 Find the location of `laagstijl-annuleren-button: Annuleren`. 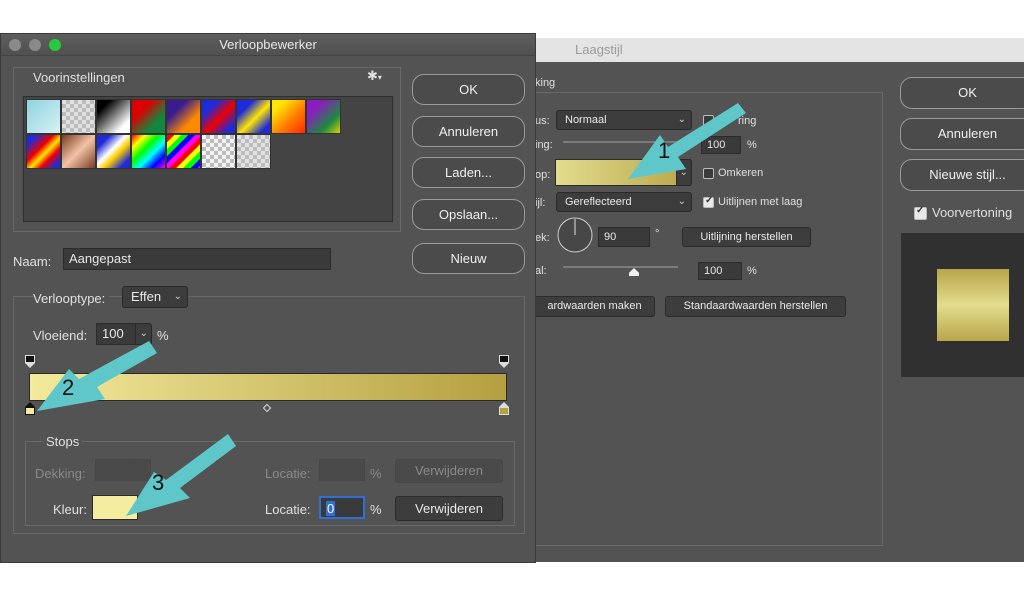

laagstijl-annuleren-button: Annuleren is located at coordinates (962, 134).